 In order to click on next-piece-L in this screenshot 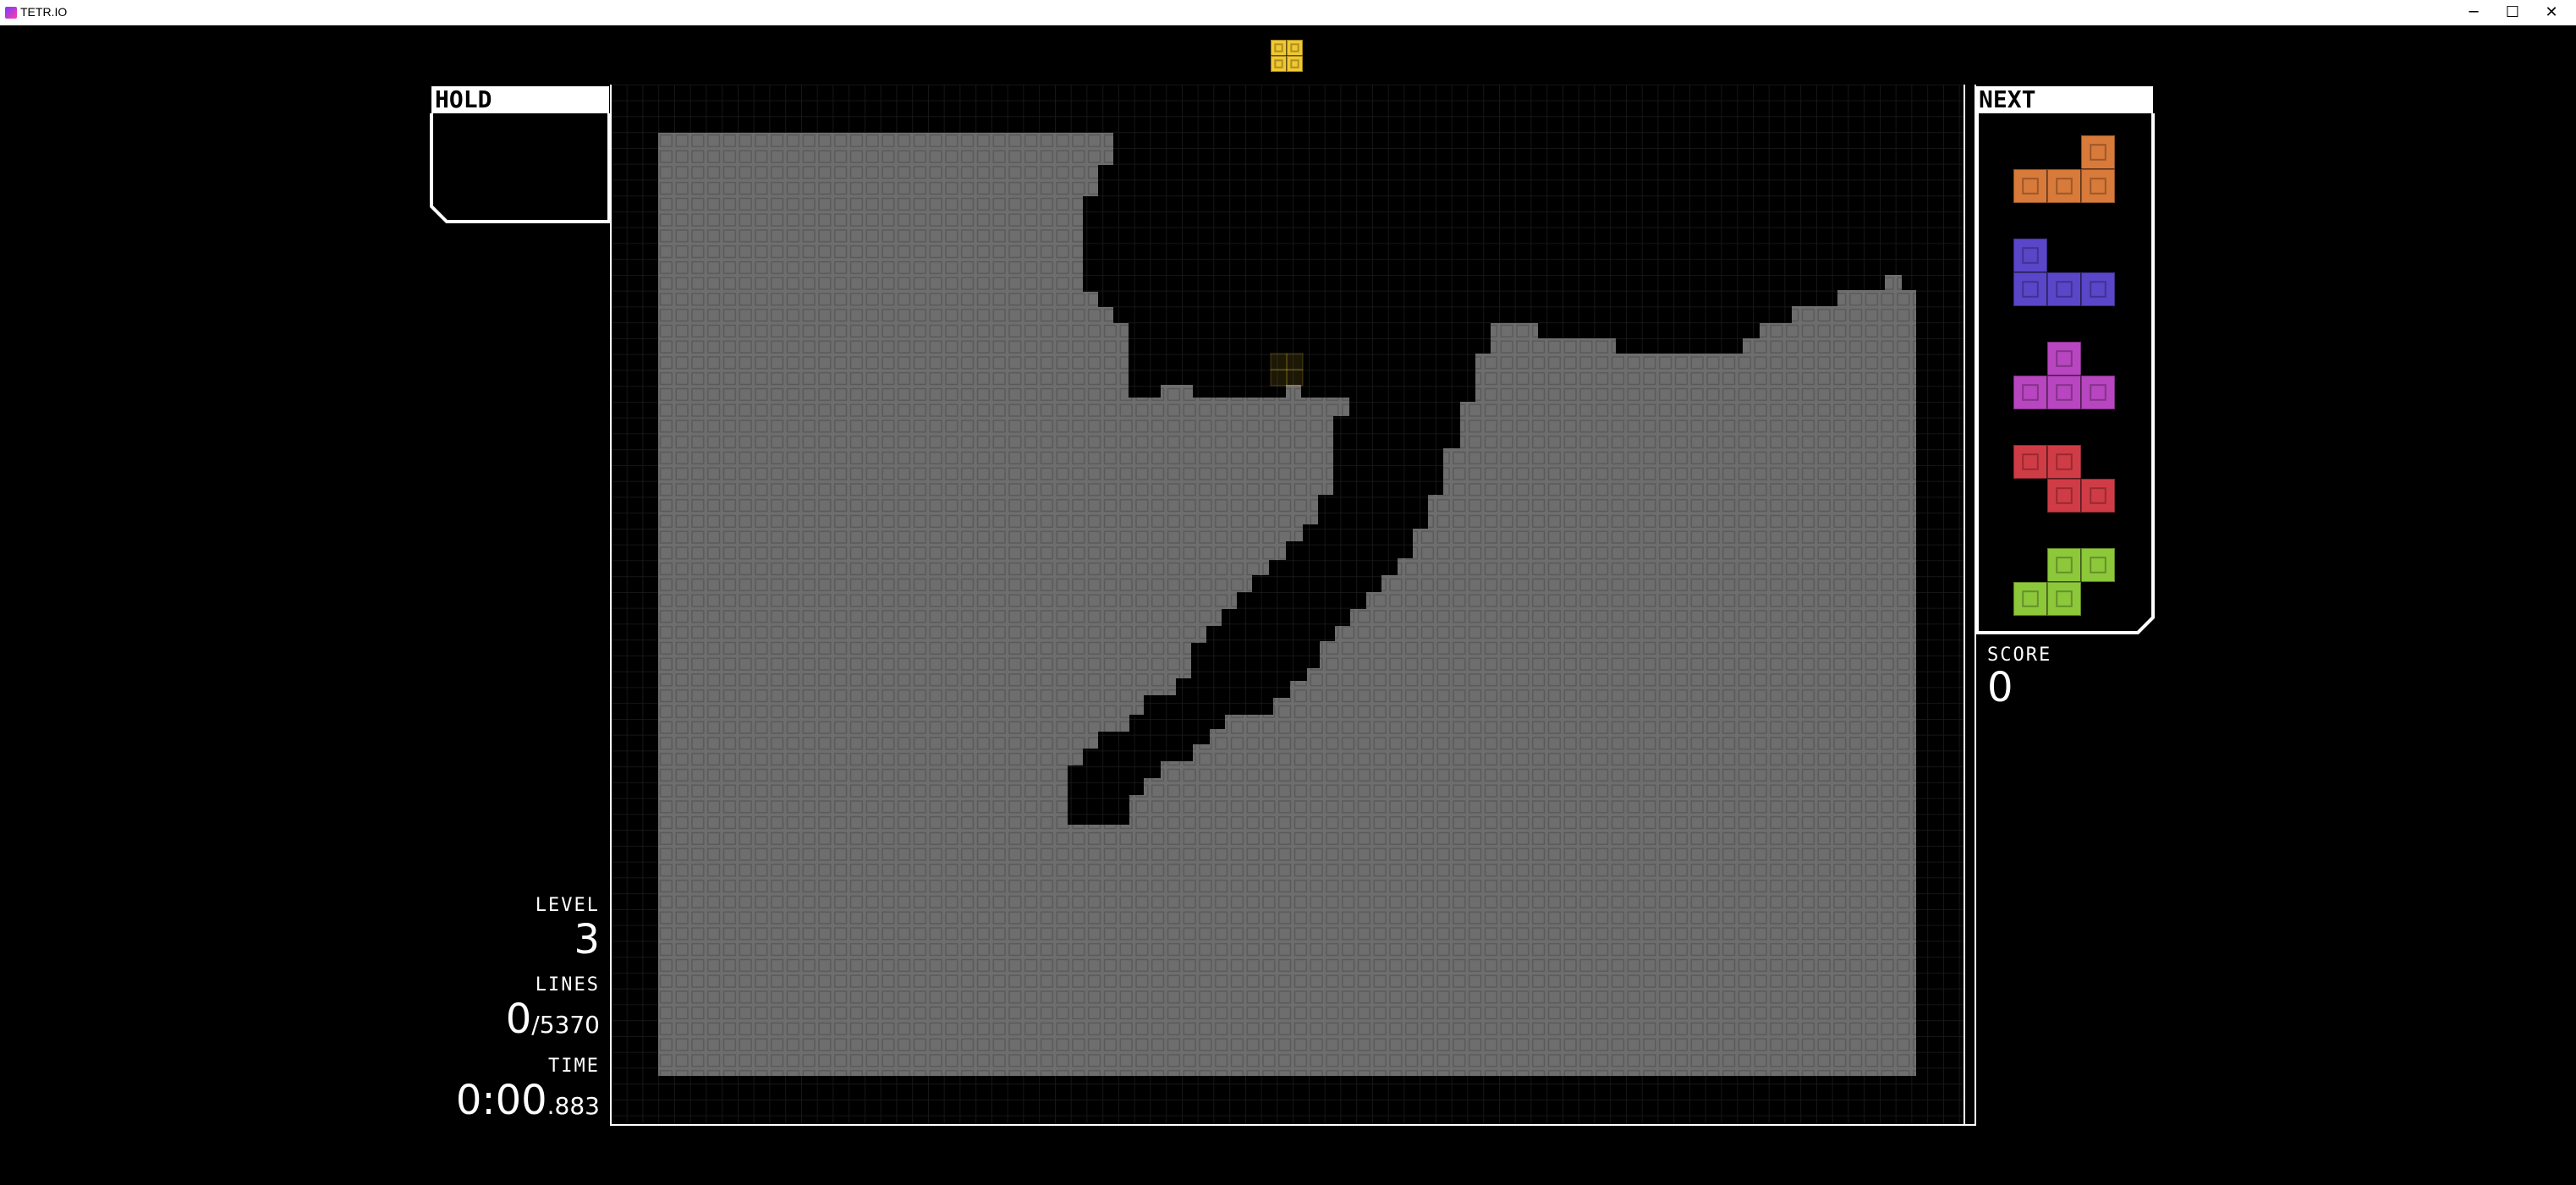, I will do `click(2064, 169)`.